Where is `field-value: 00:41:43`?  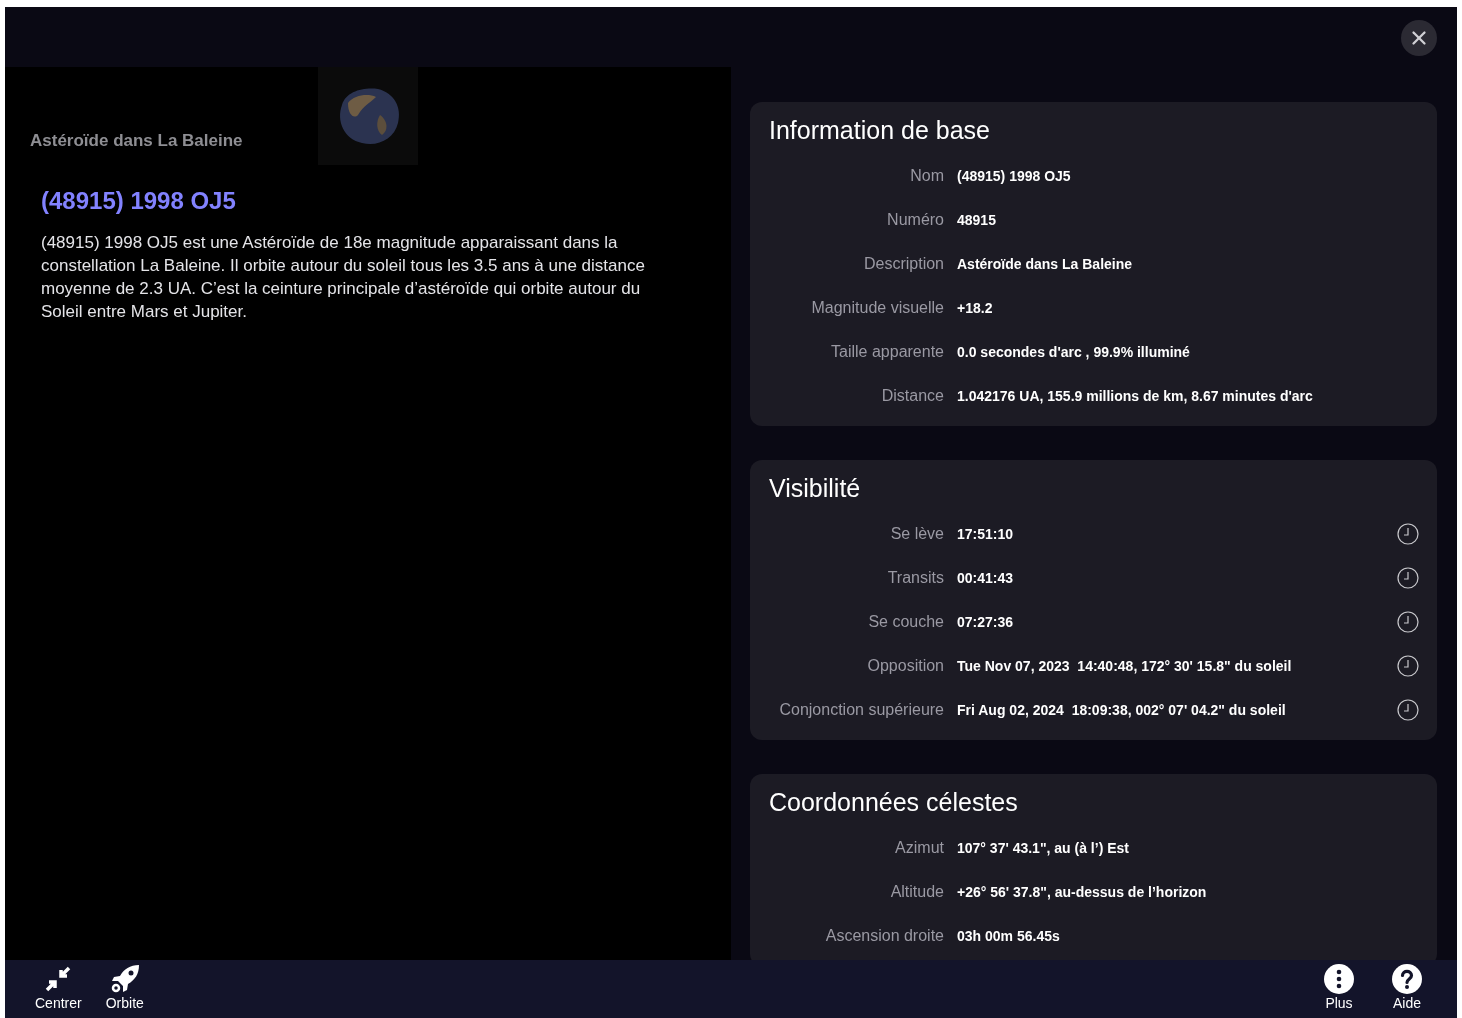
field-value: 00:41:43 is located at coordinates (986, 578).